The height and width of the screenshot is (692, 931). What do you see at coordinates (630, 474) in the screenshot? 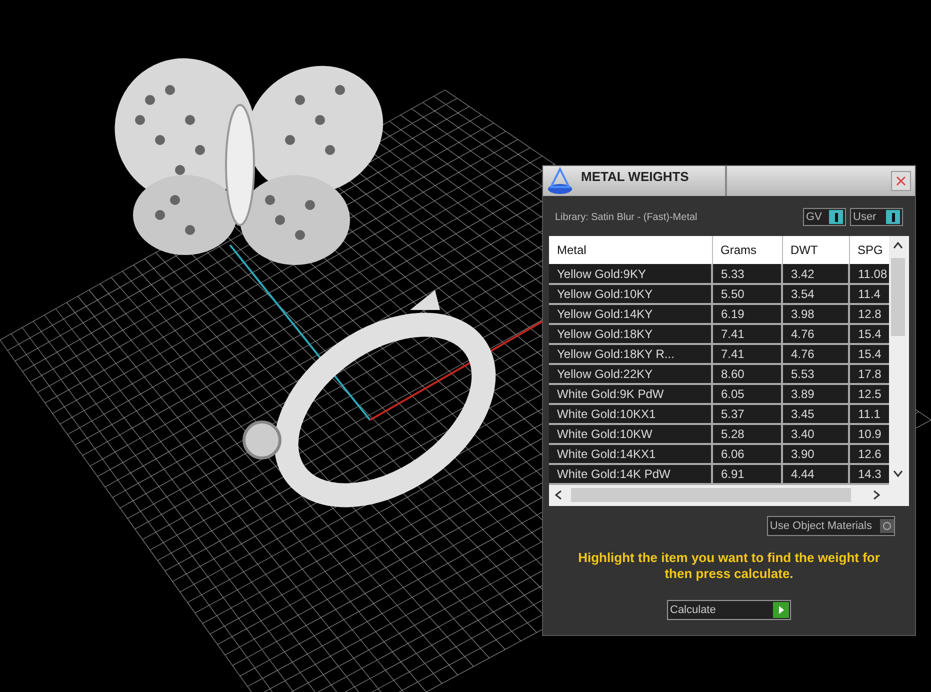
I see `table-cell: White Gold:14K PdW` at bounding box center [630, 474].